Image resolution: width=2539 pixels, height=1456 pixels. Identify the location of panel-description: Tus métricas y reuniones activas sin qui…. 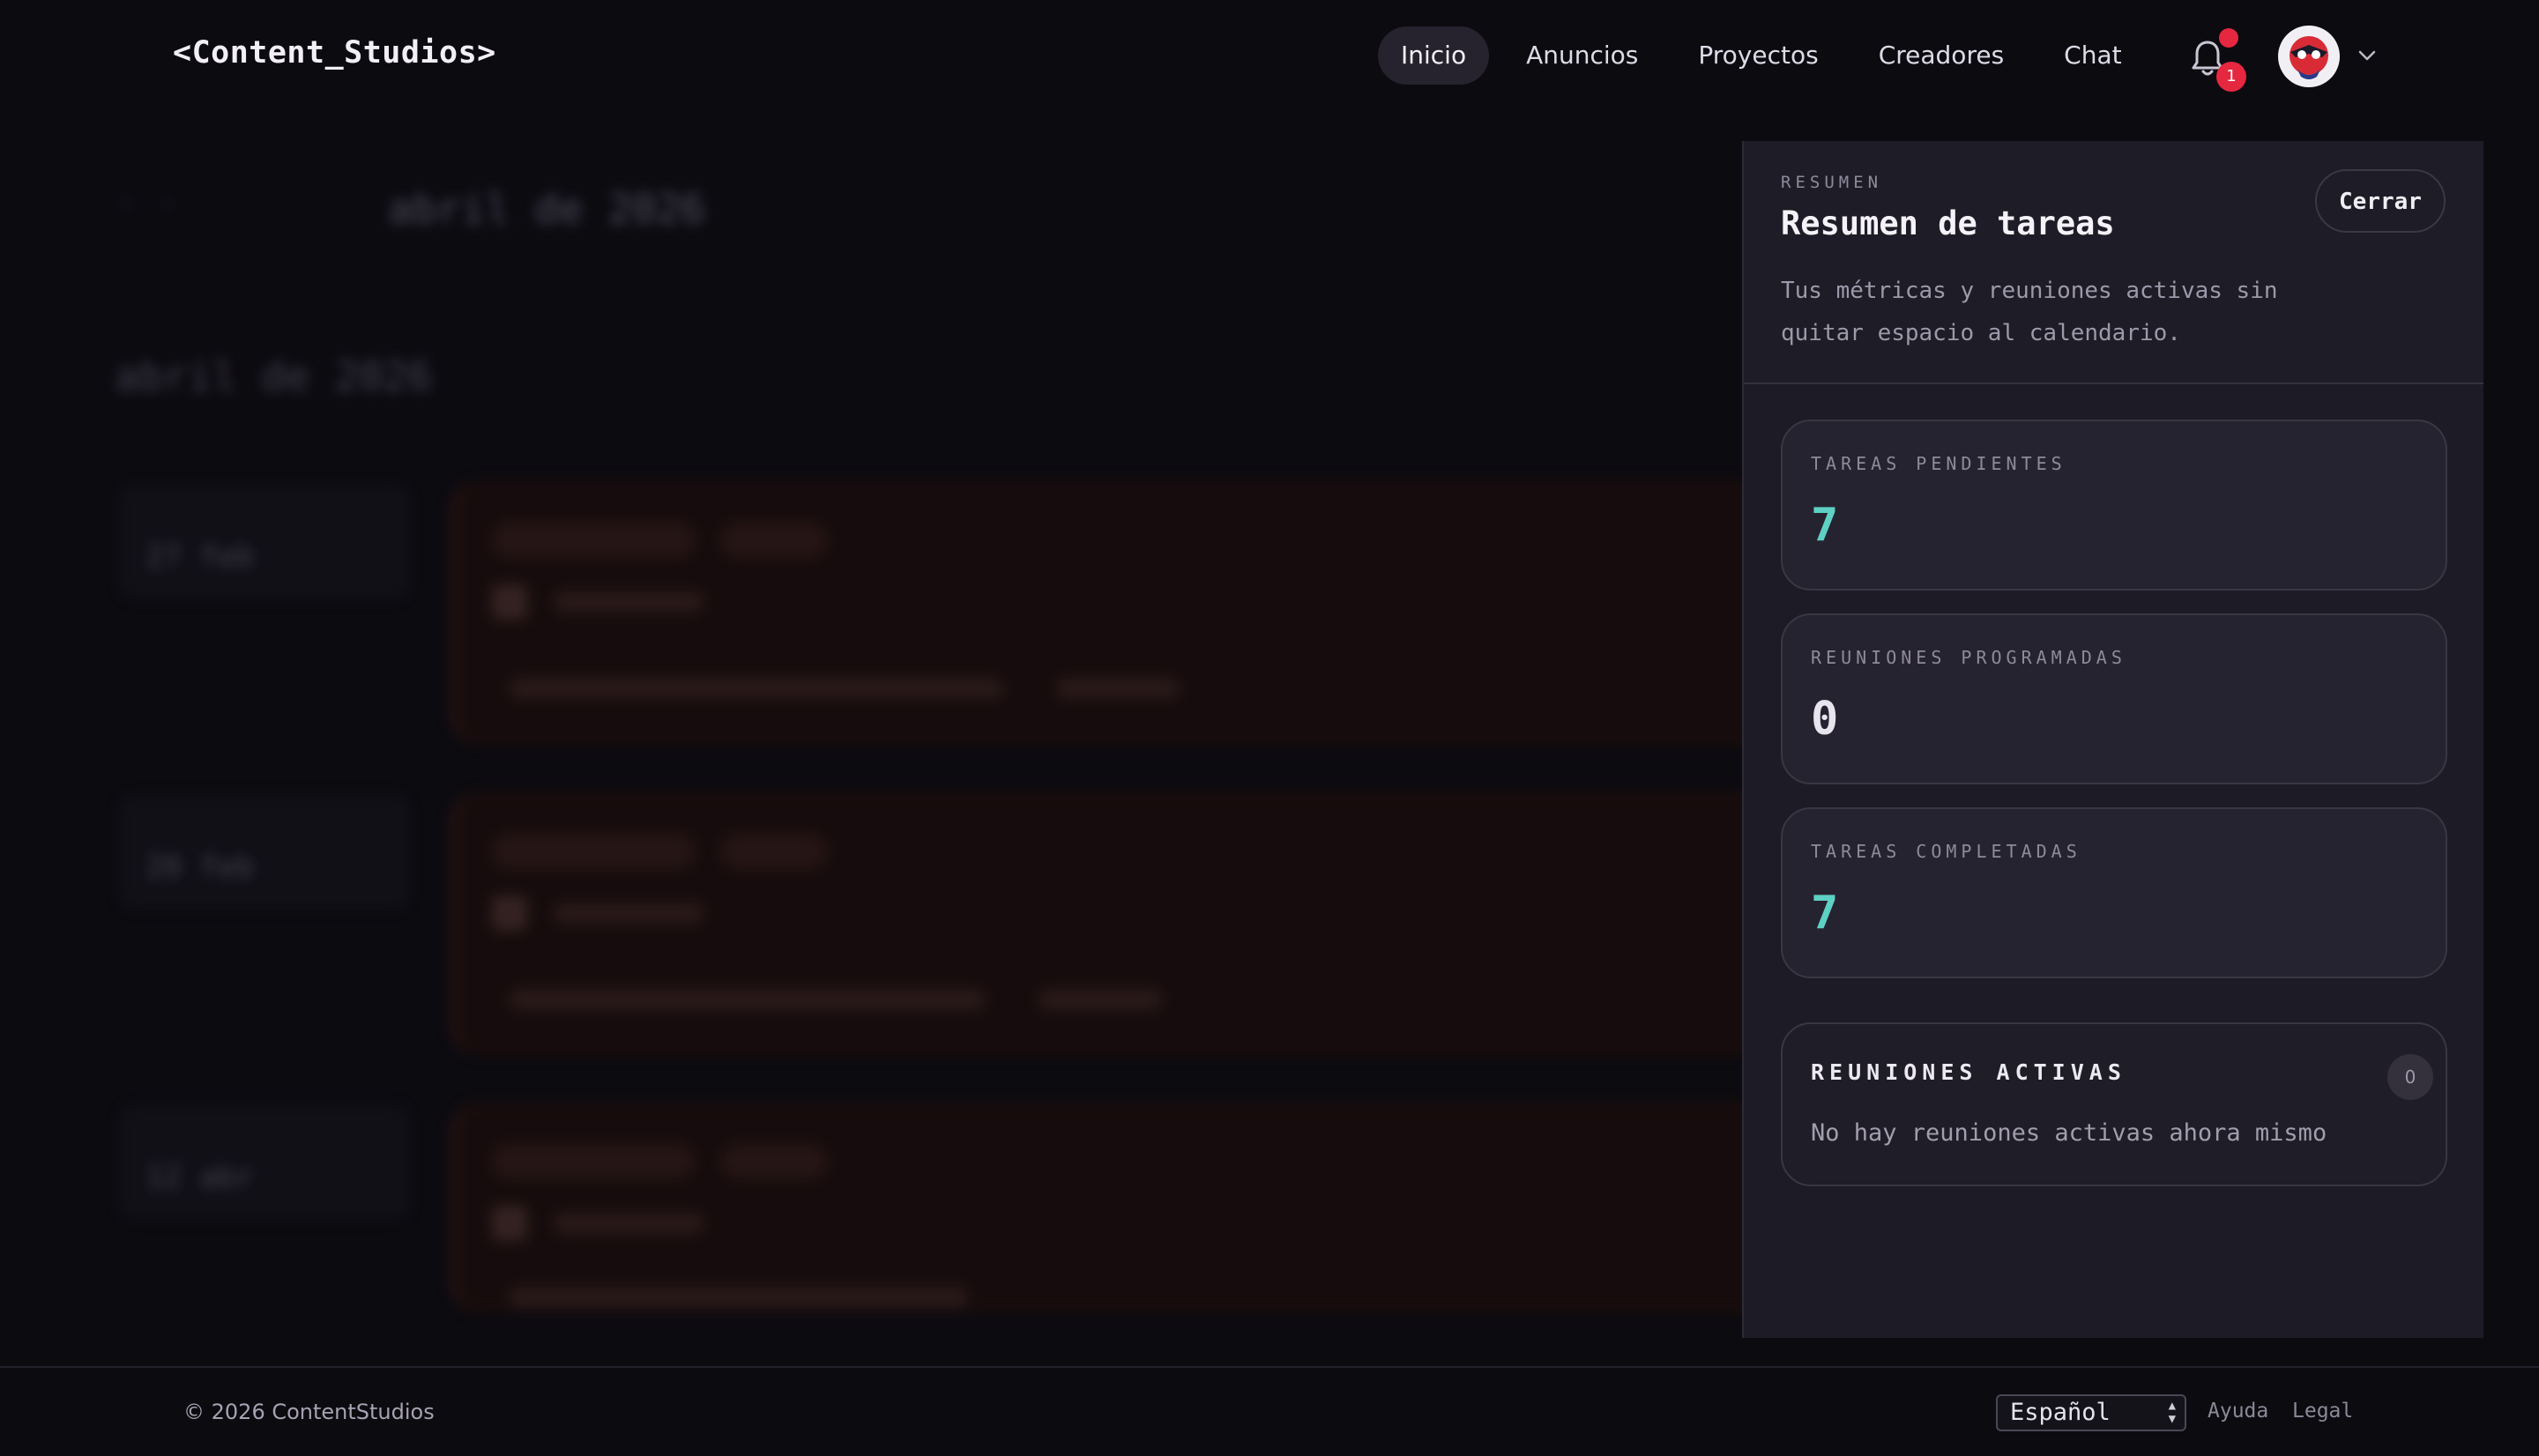
(2030, 312).